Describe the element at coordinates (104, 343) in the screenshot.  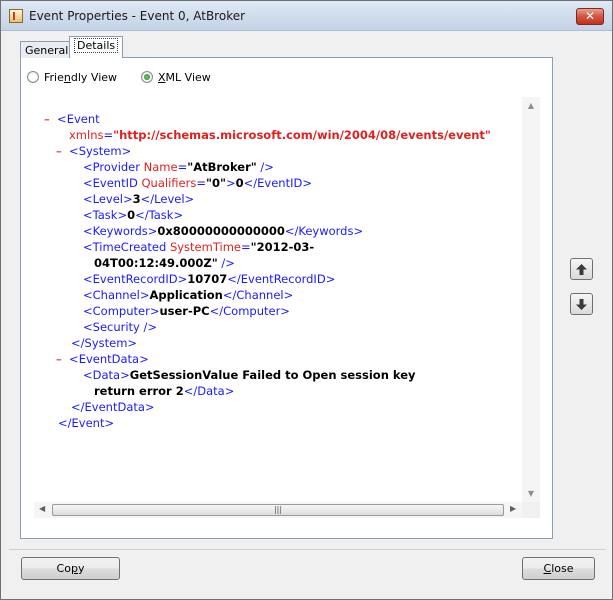
I see `xml-line-system-close: </System>` at that location.